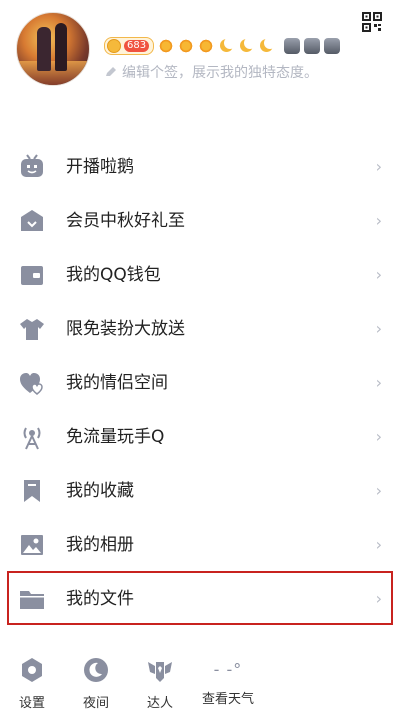  What do you see at coordinates (100, 545) in the screenshot?
I see `menu-item-label: 我的相册` at bounding box center [100, 545].